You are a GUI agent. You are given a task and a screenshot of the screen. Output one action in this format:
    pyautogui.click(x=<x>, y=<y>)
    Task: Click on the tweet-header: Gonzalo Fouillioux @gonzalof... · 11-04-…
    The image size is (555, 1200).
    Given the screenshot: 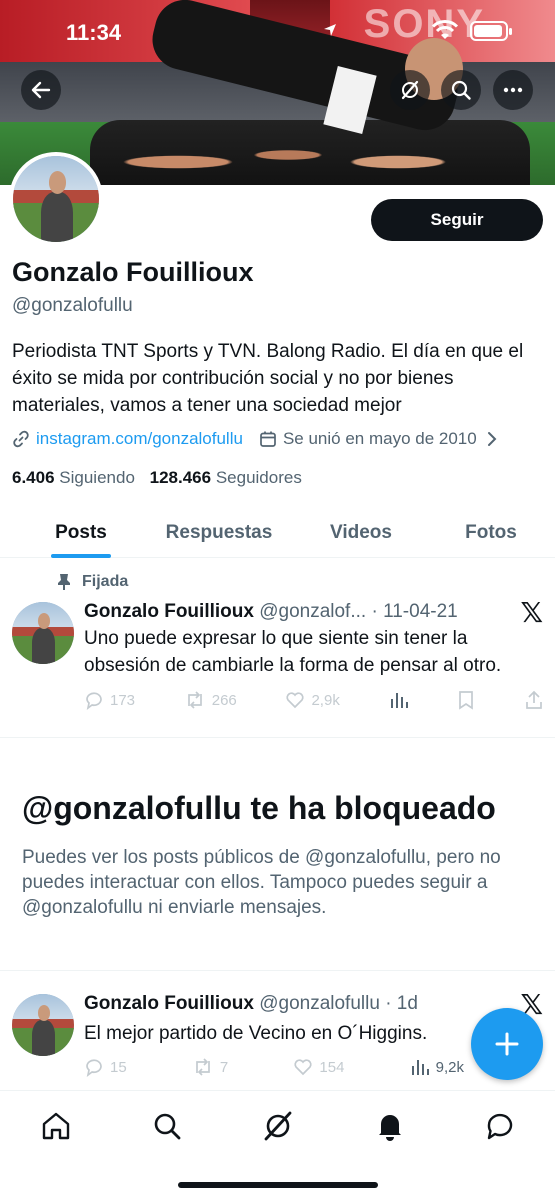 What is the action you would take?
    pyautogui.click(x=271, y=612)
    